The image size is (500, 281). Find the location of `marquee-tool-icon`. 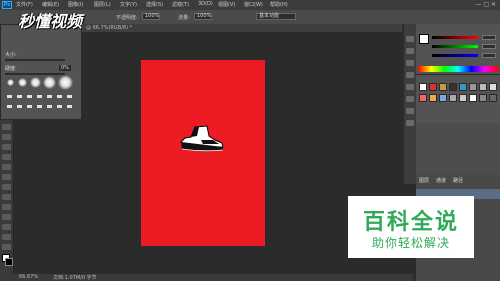

marquee-tool-icon is located at coordinates (6, 137).